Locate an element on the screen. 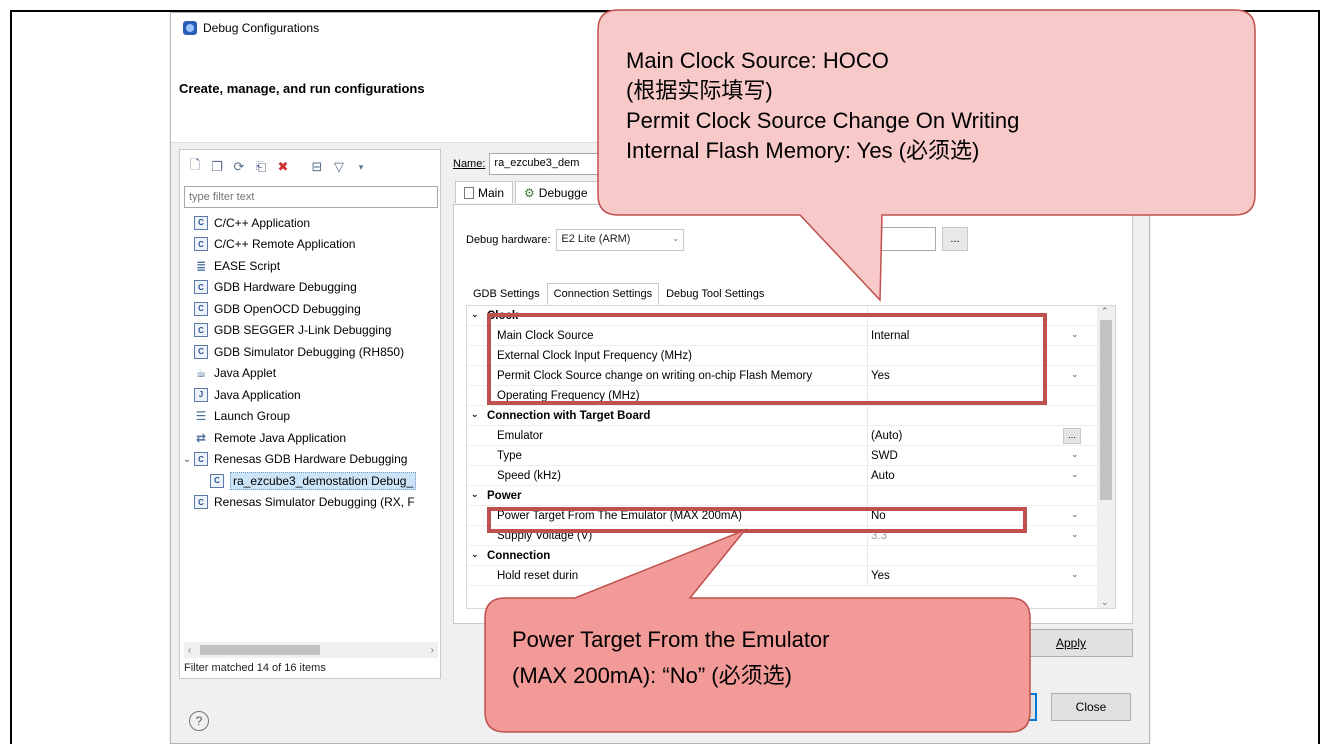 The image size is (1328, 744). property-category: ⌄ Power is located at coordinates (791, 496).